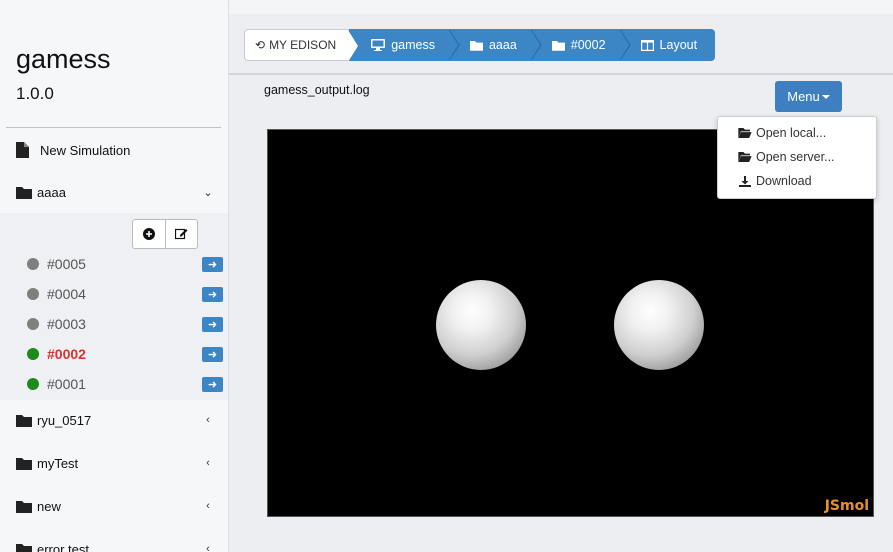 This screenshot has width=893, height=552. I want to click on breadcrumb-item-aaaa: aaaa, so click(494, 45).